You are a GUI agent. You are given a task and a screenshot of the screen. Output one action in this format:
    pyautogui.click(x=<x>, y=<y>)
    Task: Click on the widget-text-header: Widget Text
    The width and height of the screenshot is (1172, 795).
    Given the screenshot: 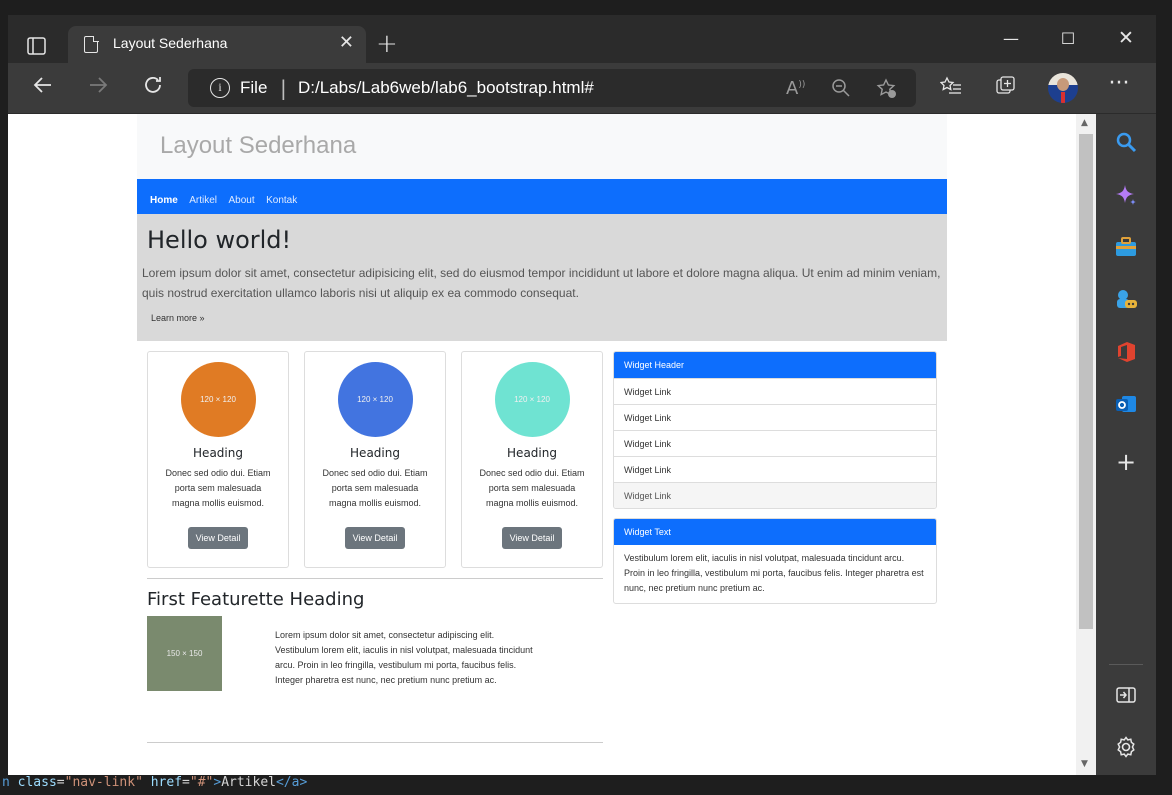 What is the action you would take?
    pyautogui.click(x=775, y=532)
    